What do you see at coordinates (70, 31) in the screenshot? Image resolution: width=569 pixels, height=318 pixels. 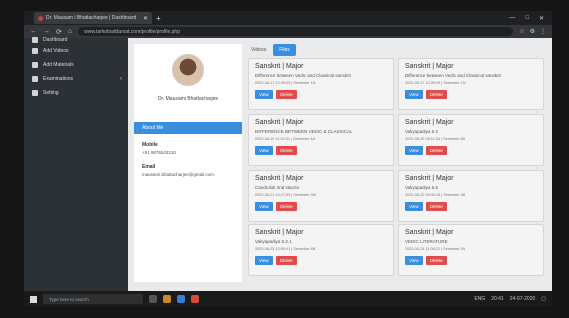 I see `home-icon: ⌂` at bounding box center [70, 31].